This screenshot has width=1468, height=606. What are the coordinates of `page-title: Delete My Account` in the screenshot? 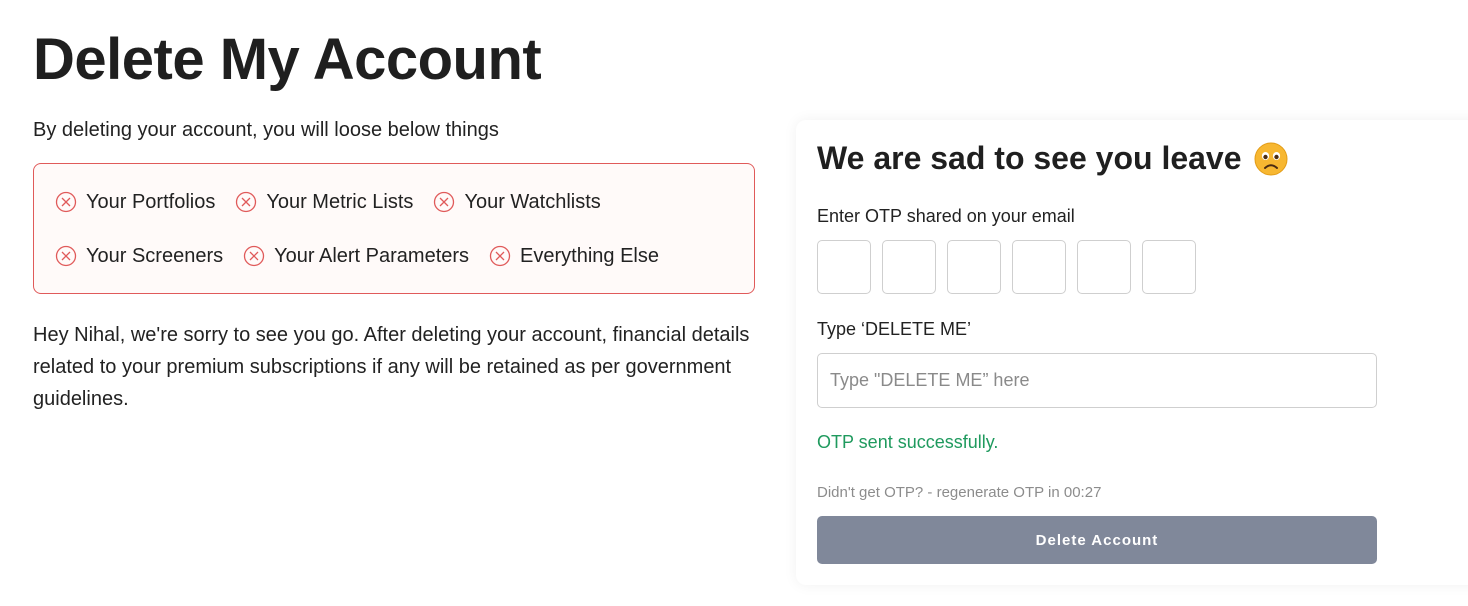 It's located at (287, 59).